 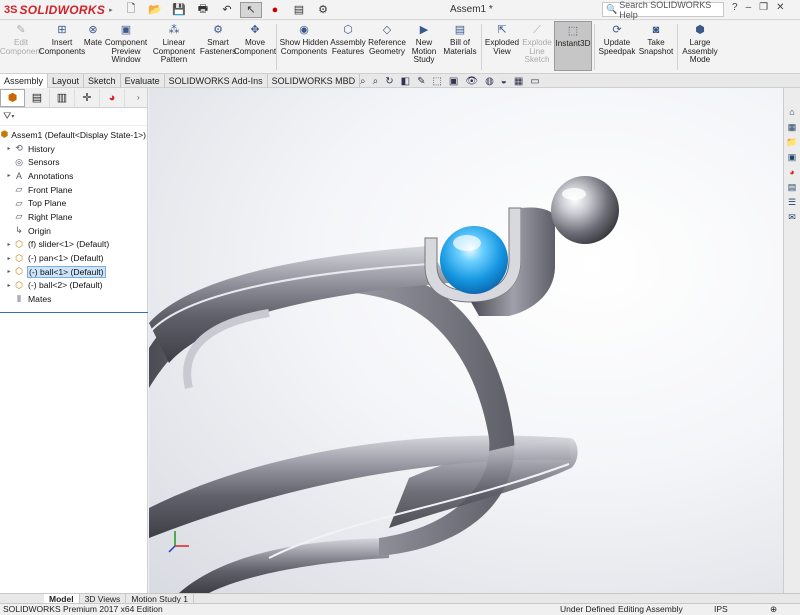 I want to click on options-gear-icon: ⚙, so click(x=323, y=10).